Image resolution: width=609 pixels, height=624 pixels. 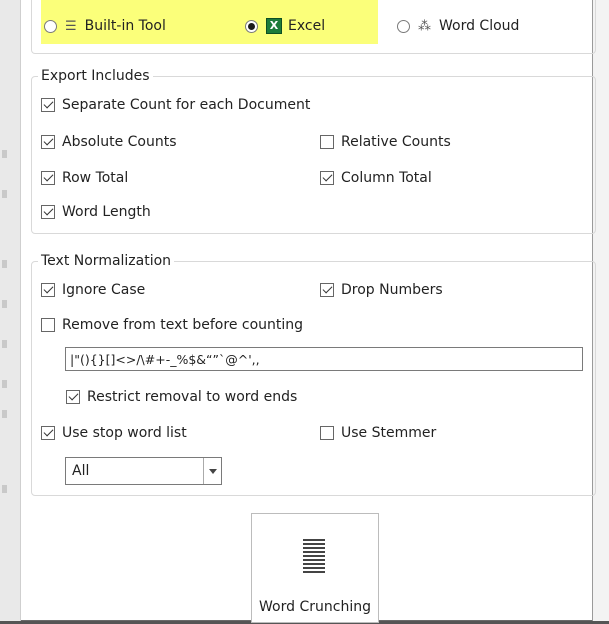 What do you see at coordinates (183, 325) in the screenshot?
I see `remove-from-text-label: Remove from text before counting` at bounding box center [183, 325].